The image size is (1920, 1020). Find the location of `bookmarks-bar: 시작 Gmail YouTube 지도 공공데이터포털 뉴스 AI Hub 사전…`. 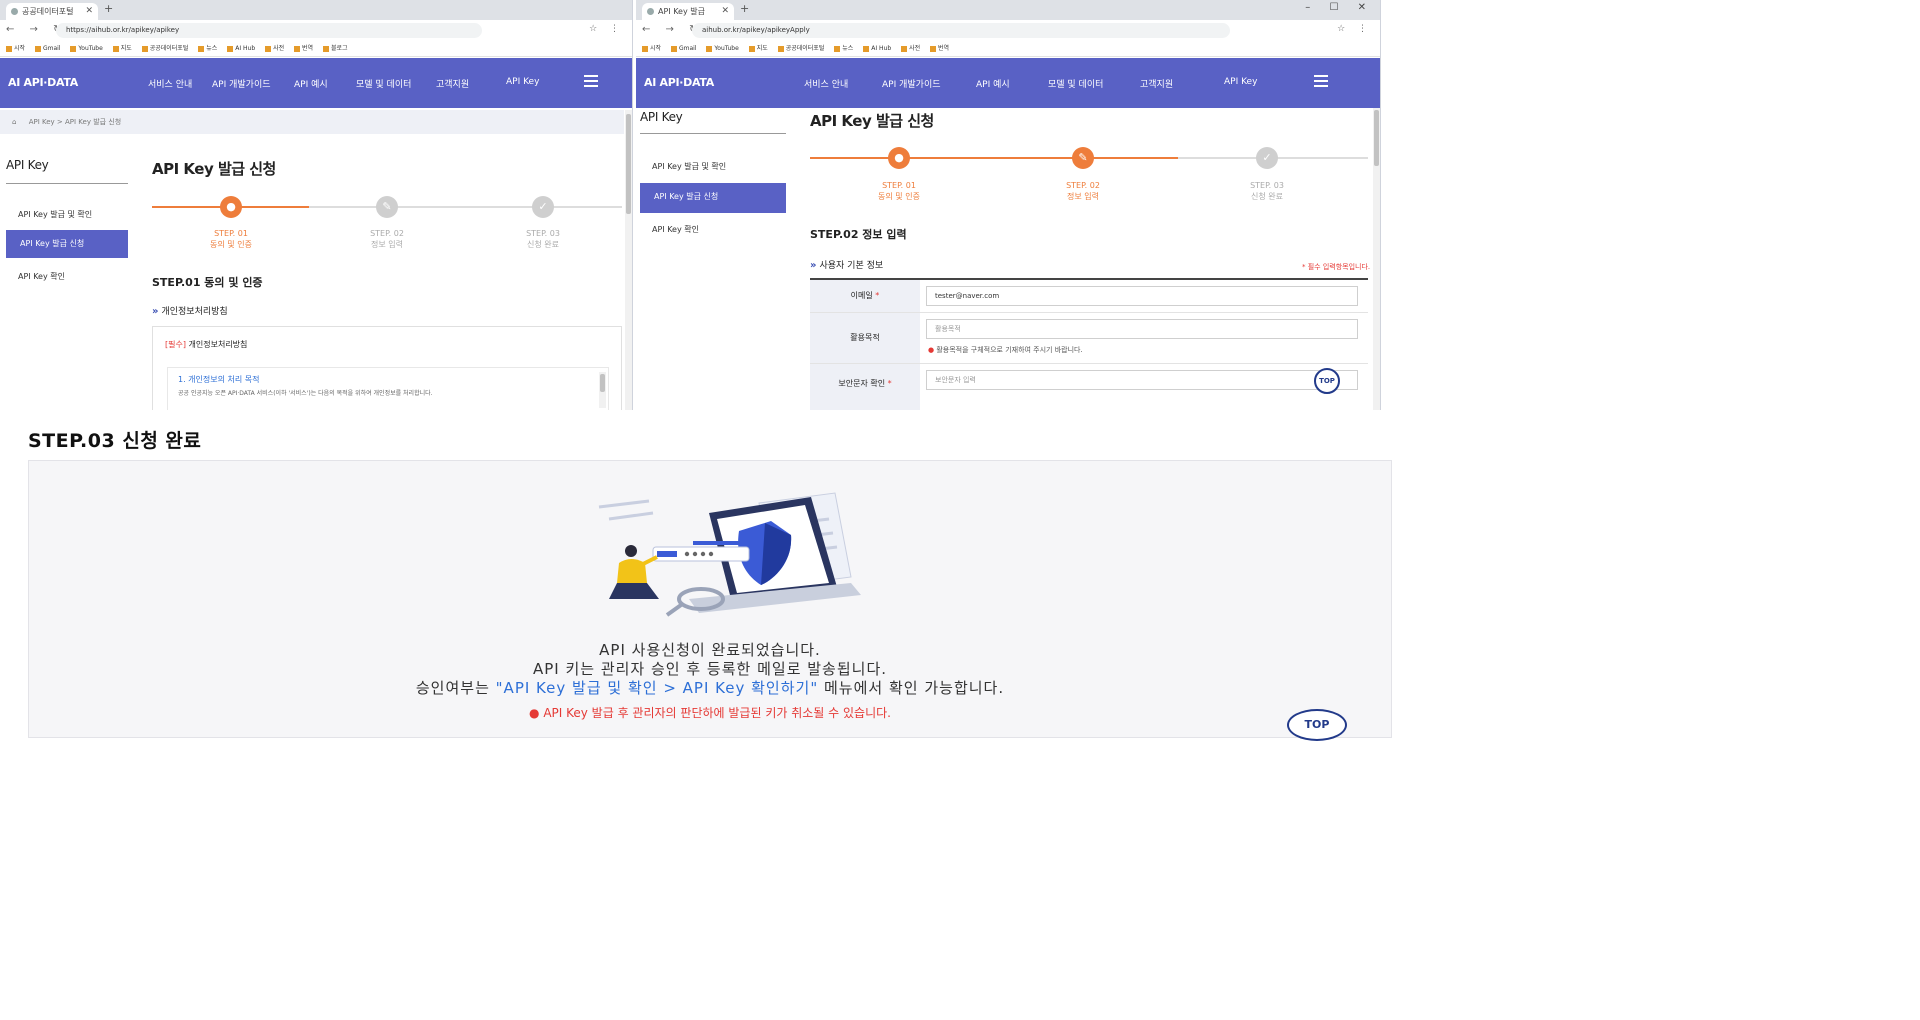

bookmarks-bar: 시작 Gmail YouTube 지도 공공데이터포털 뉴스 AI Hub 사전… is located at coordinates (1008, 49).